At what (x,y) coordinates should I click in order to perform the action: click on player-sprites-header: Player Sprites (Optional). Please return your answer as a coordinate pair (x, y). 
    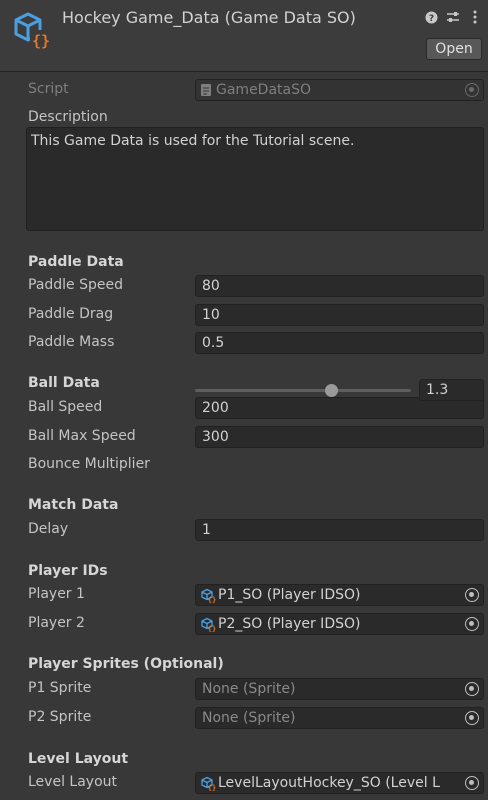
    Looking at the image, I should click on (126, 664).